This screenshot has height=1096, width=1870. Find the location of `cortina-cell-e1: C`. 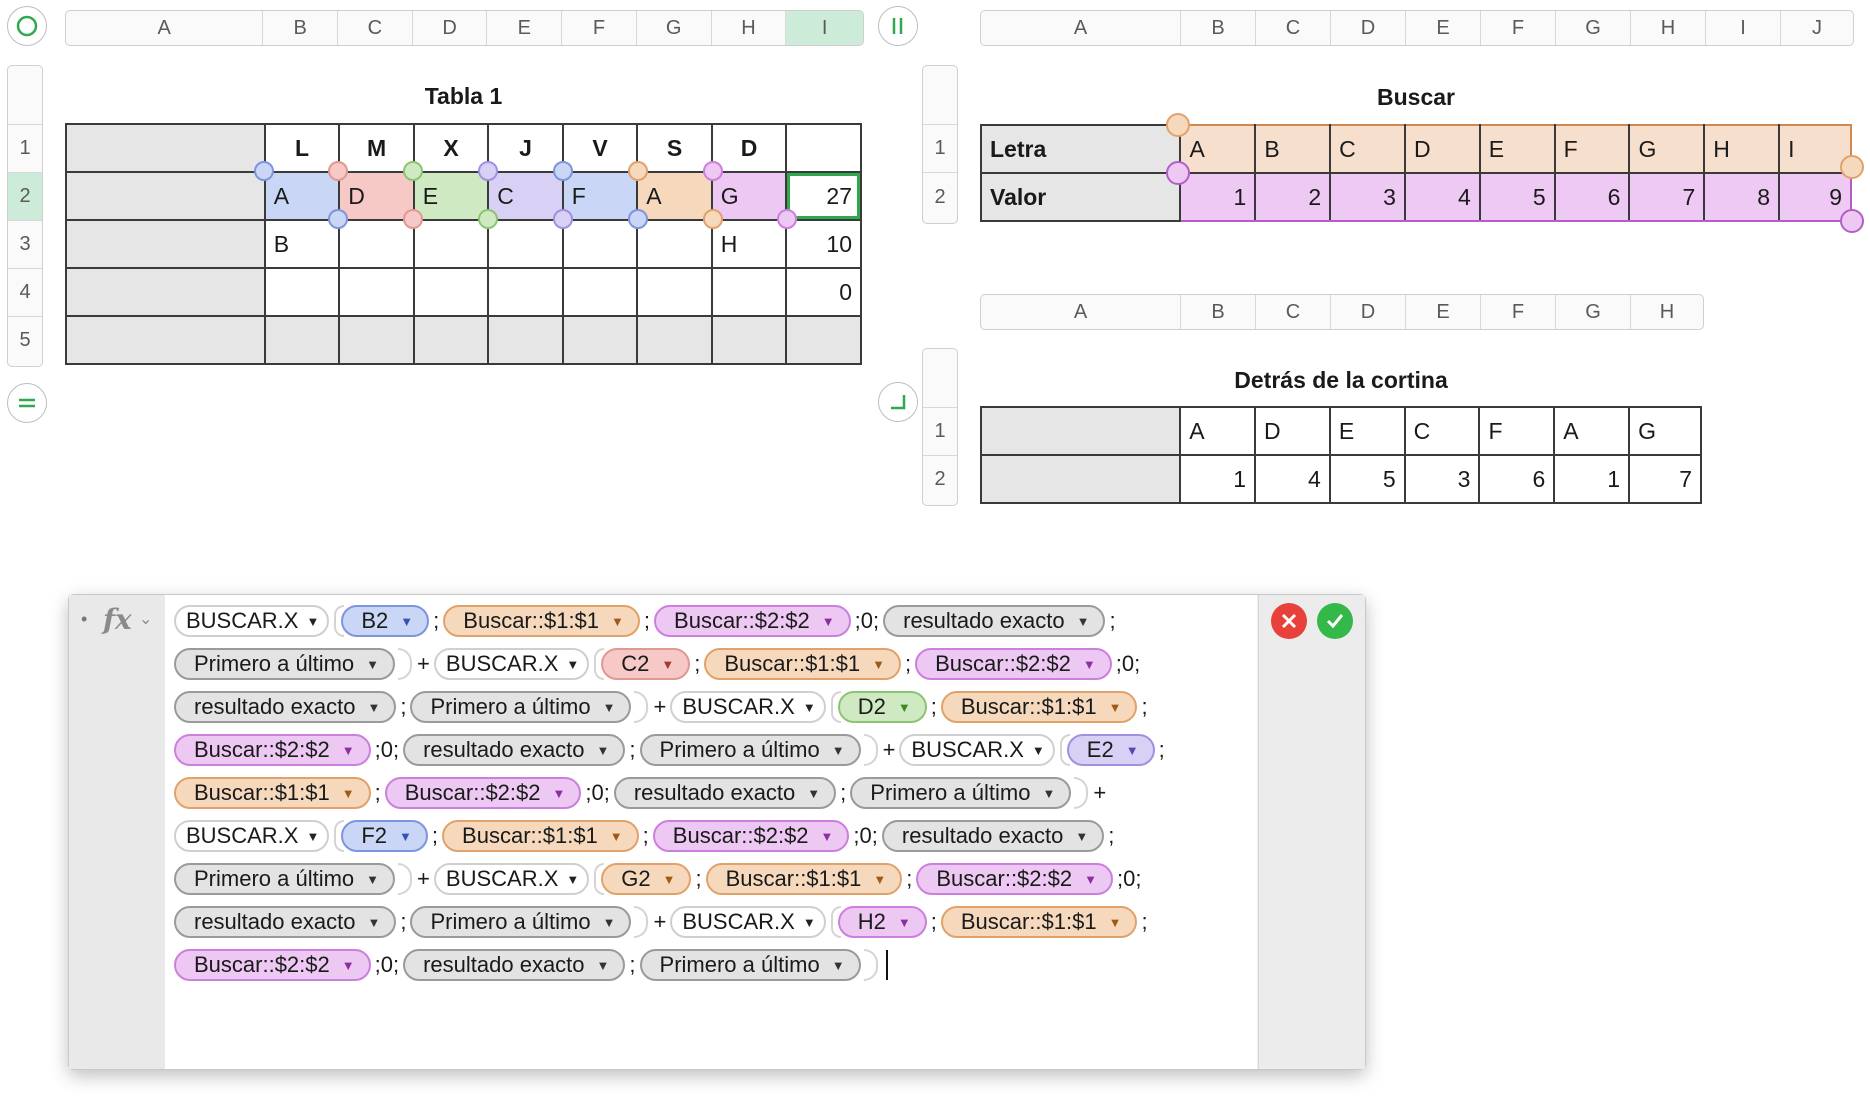

cortina-cell-e1: C is located at coordinates (1442, 431).